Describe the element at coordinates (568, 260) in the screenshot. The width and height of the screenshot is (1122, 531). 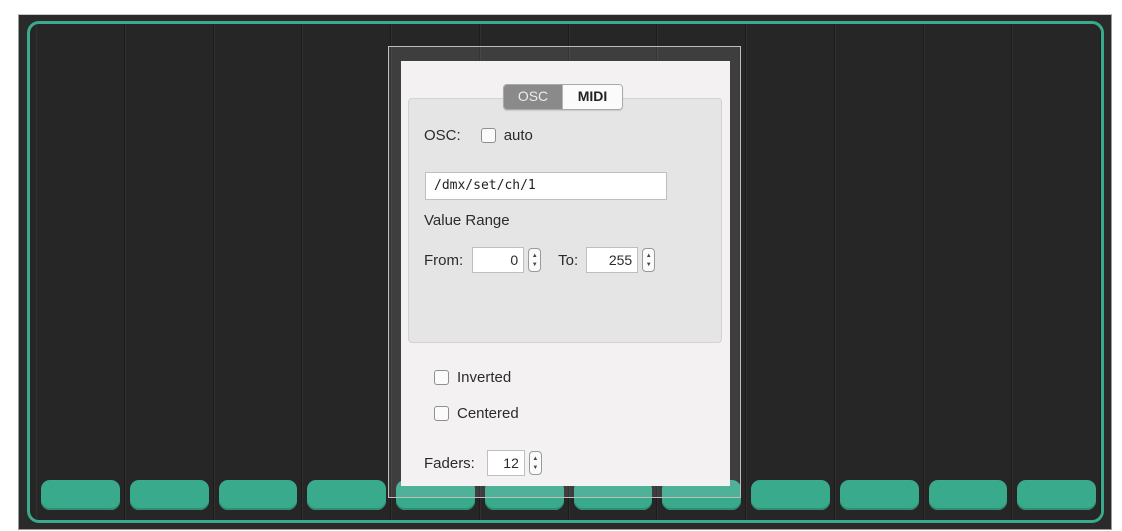
I see `to-label: To:` at that location.